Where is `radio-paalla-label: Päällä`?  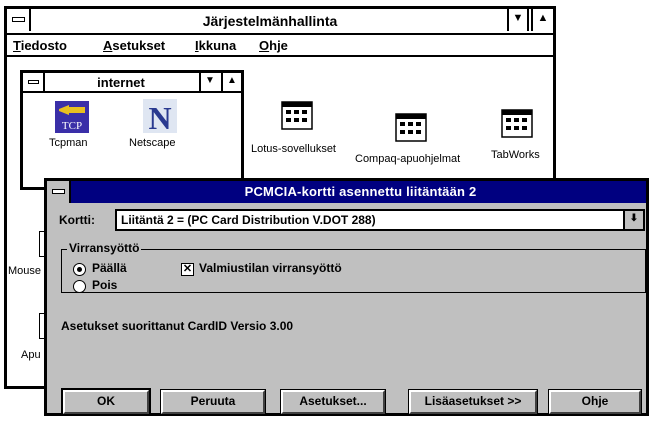
radio-paalla-label: Päällä is located at coordinates (109, 268).